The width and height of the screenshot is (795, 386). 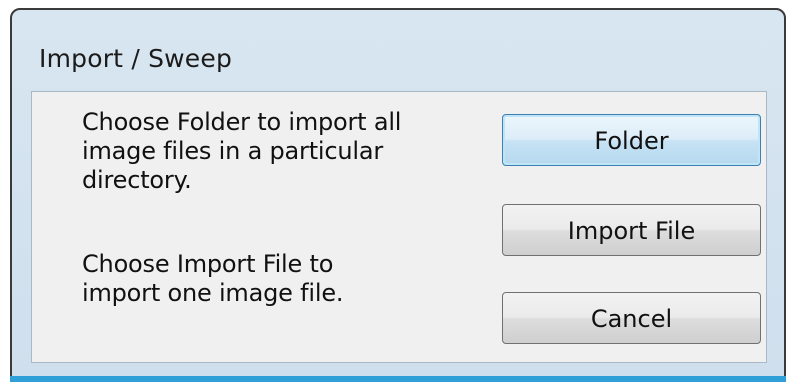 I want to click on cancel-button: Cancel, so click(x=631, y=318).